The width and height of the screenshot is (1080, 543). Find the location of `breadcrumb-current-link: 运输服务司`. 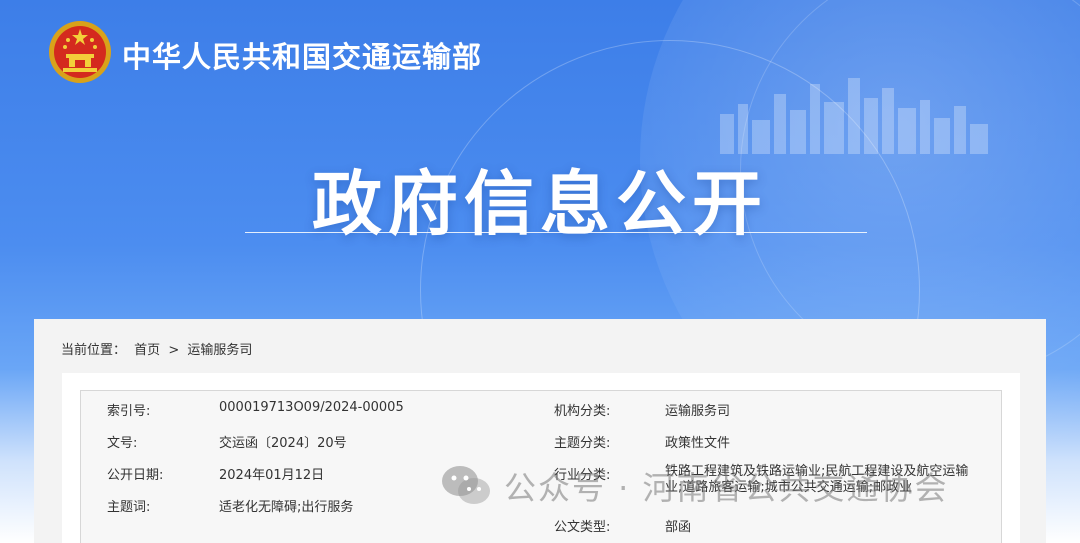

breadcrumb-current-link: 运输服务司 is located at coordinates (219, 350).